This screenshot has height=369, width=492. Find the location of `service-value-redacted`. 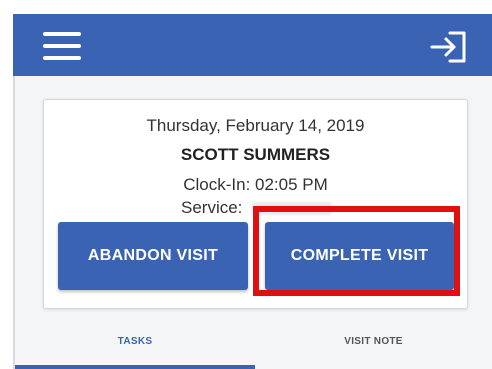

service-value-redacted is located at coordinates (292, 208).